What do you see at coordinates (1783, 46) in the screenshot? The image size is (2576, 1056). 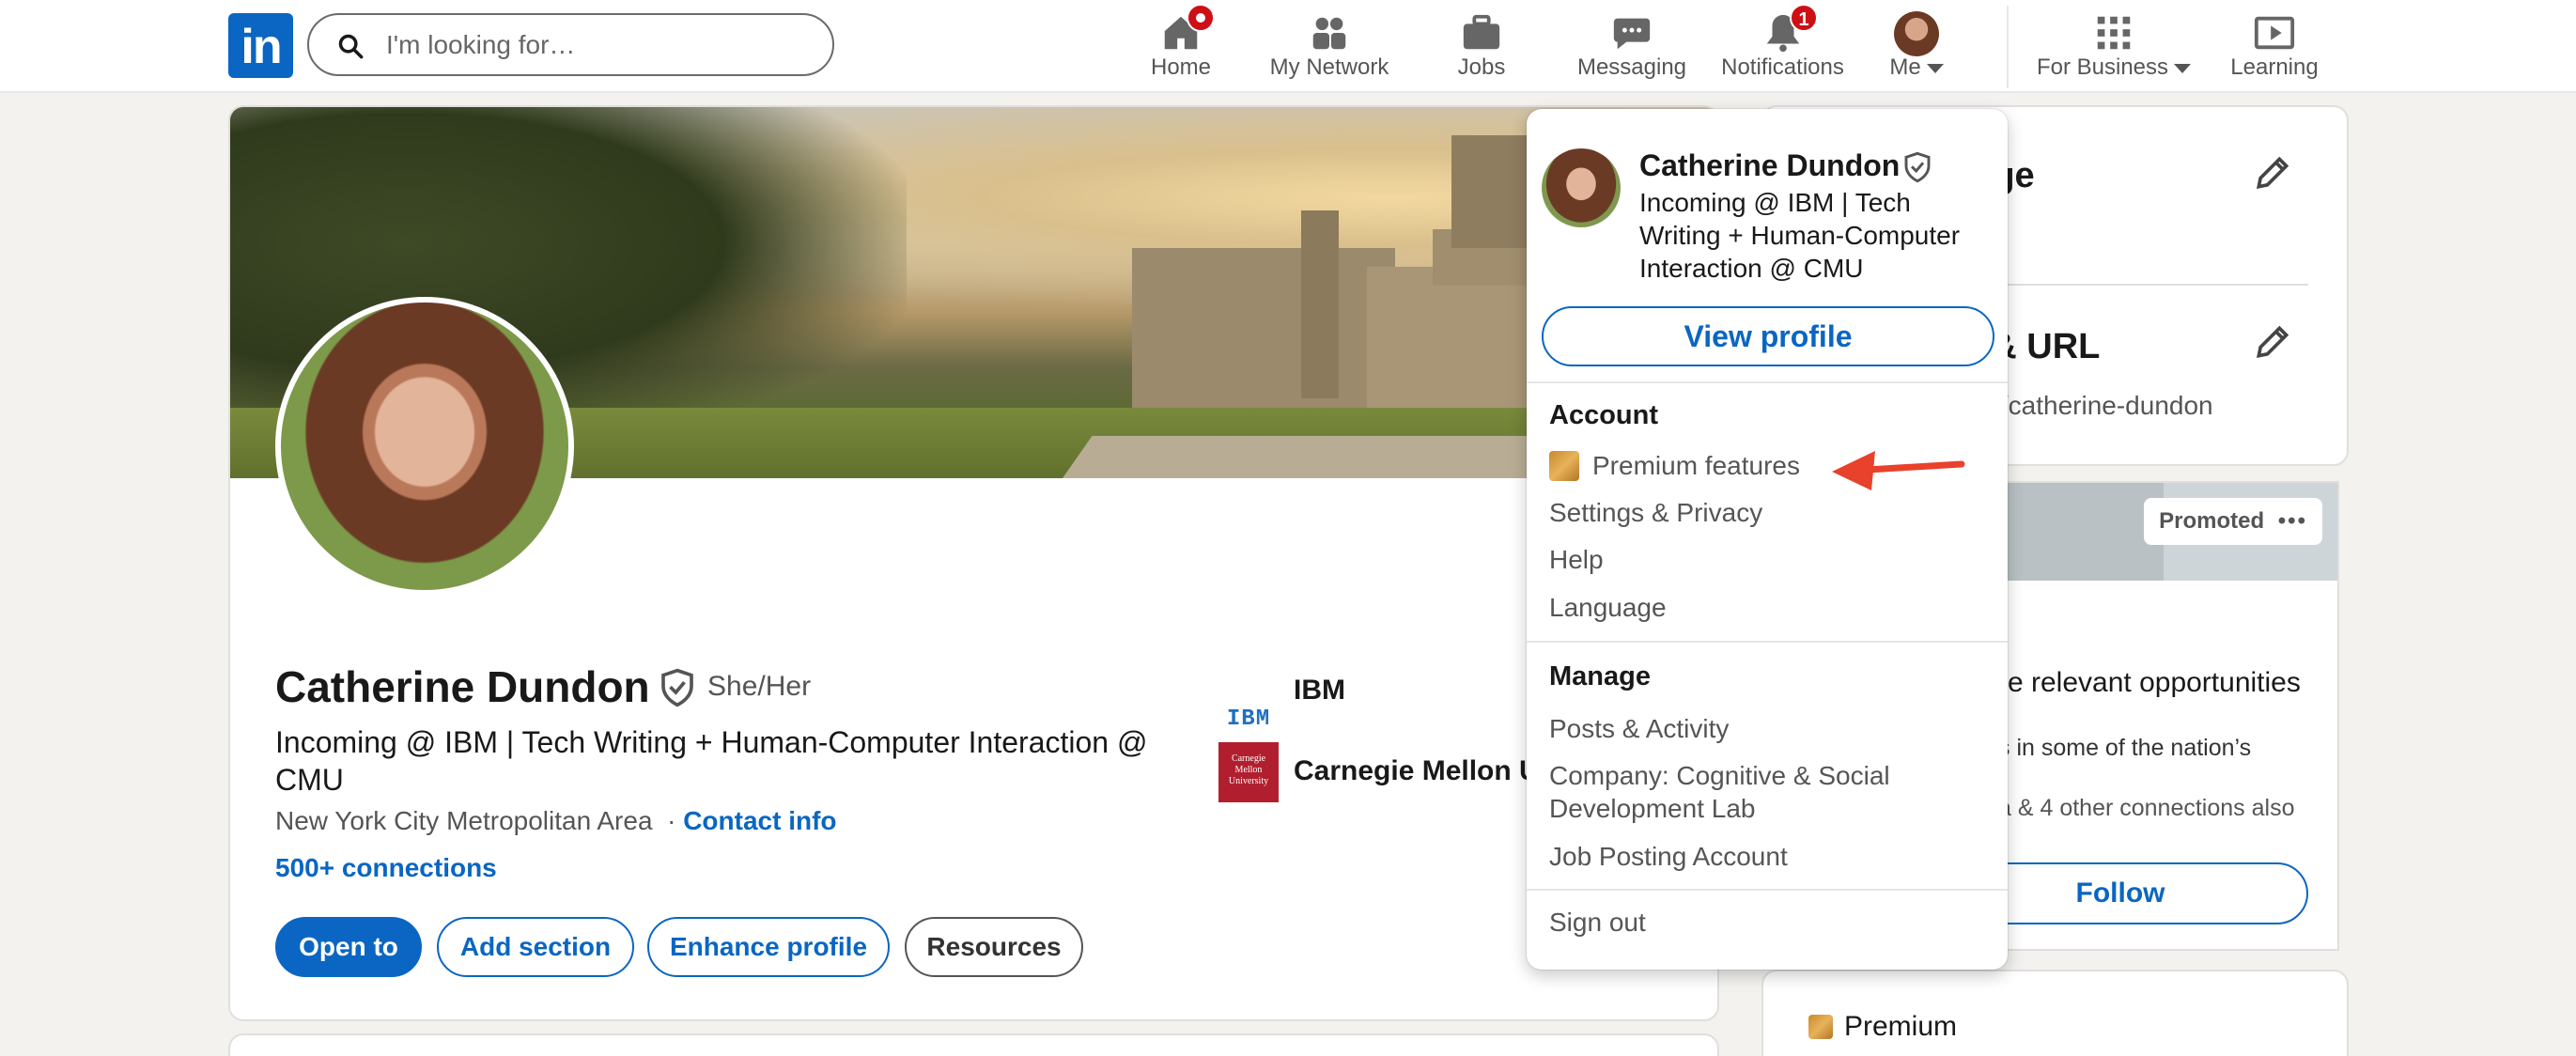 I see `nav-notifications: 1 Notifications` at bounding box center [1783, 46].